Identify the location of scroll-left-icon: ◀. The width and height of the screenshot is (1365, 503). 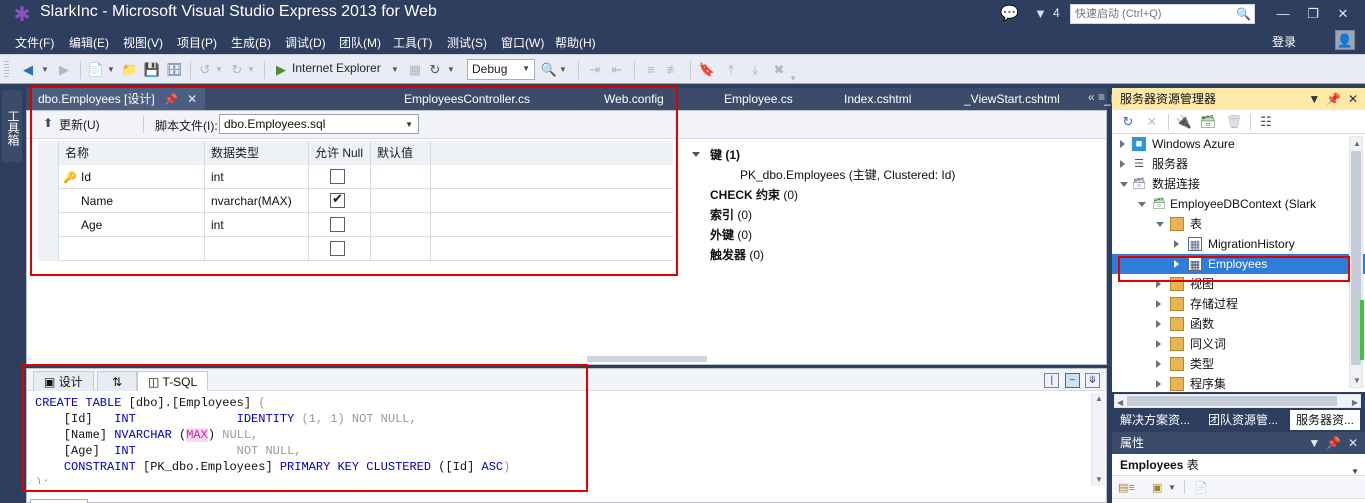
(1120, 402).